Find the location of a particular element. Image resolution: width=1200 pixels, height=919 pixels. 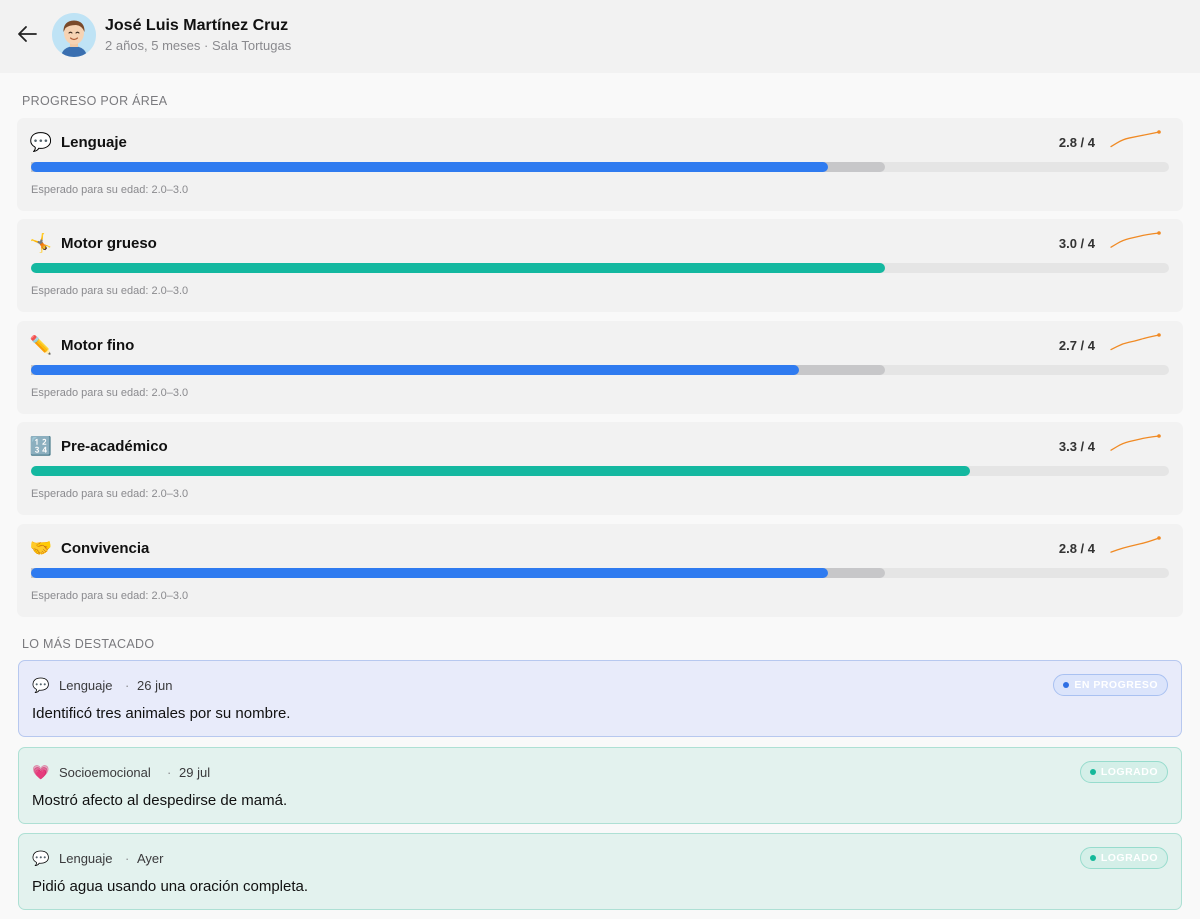

highlight-date: 29 jul is located at coordinates (195, 772).